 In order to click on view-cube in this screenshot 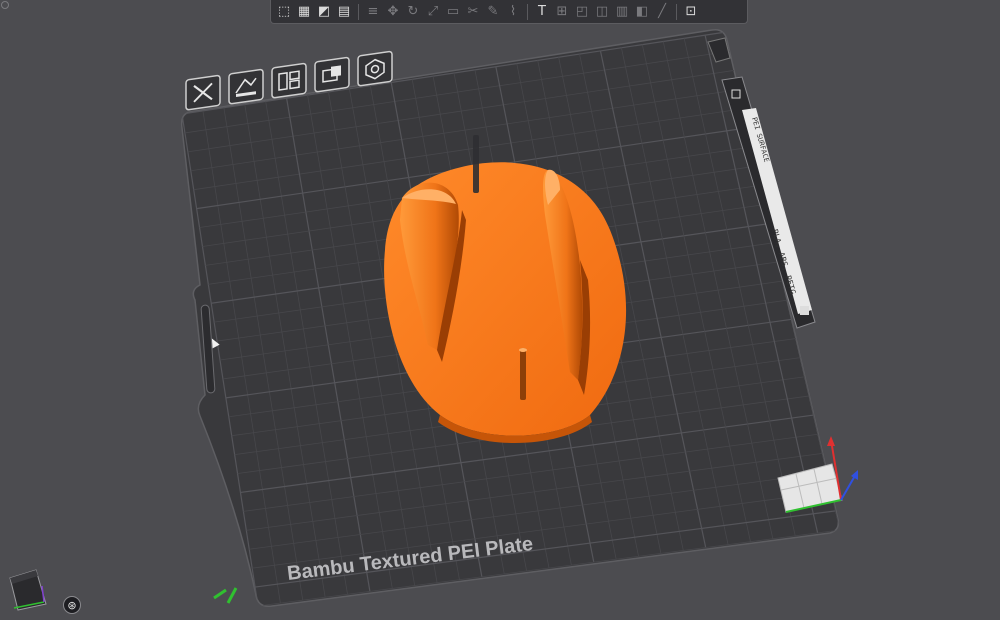, I will do `click(28, 589)`.